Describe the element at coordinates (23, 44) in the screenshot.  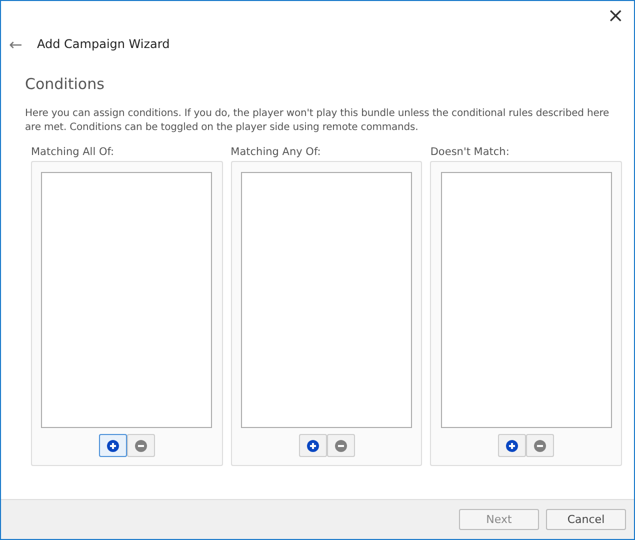
I see `back-button: ←` at that location.